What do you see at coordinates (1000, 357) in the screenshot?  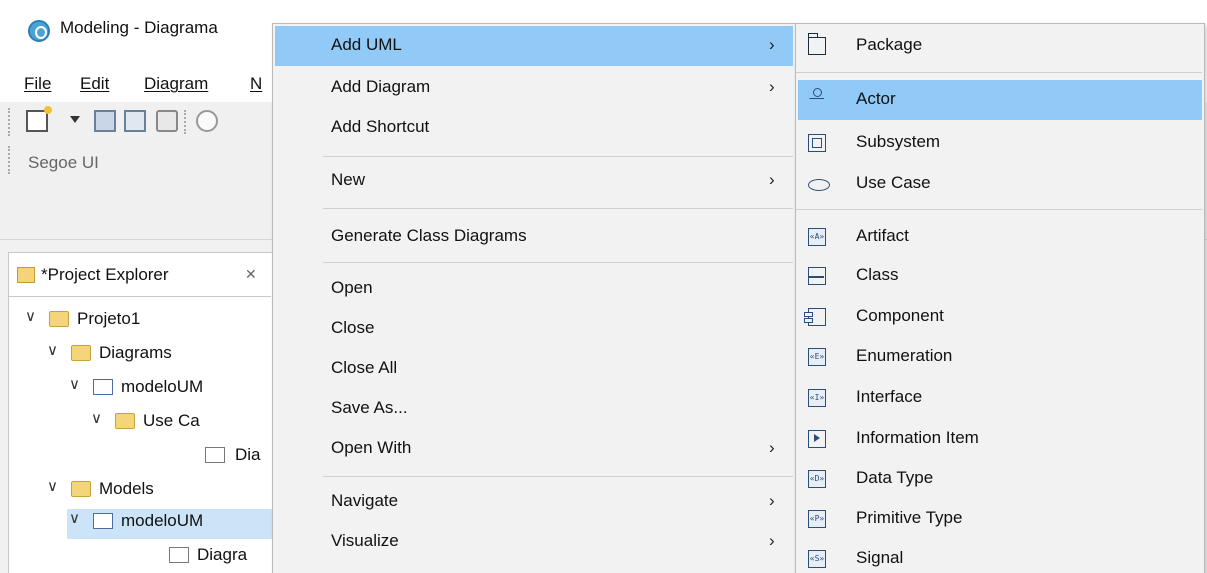 I see `submenu-item-enumeration: «E» Enumeration` at bounding box center [1000, 357].